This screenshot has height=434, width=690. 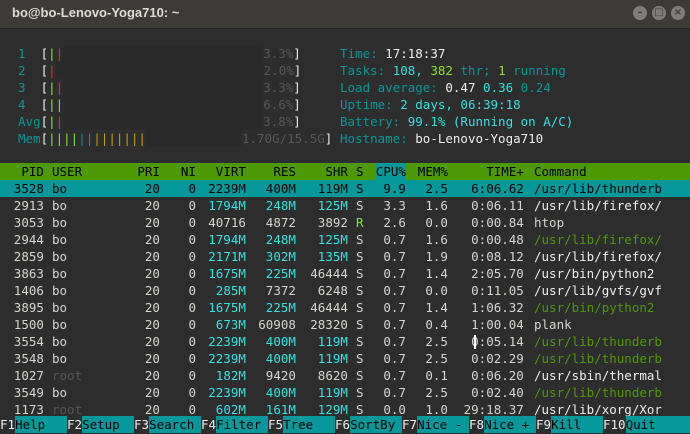 What do you see at coordinates (67, 171) in the screenshot?
I see `column-header: USER` at bounding box center [67, 171].